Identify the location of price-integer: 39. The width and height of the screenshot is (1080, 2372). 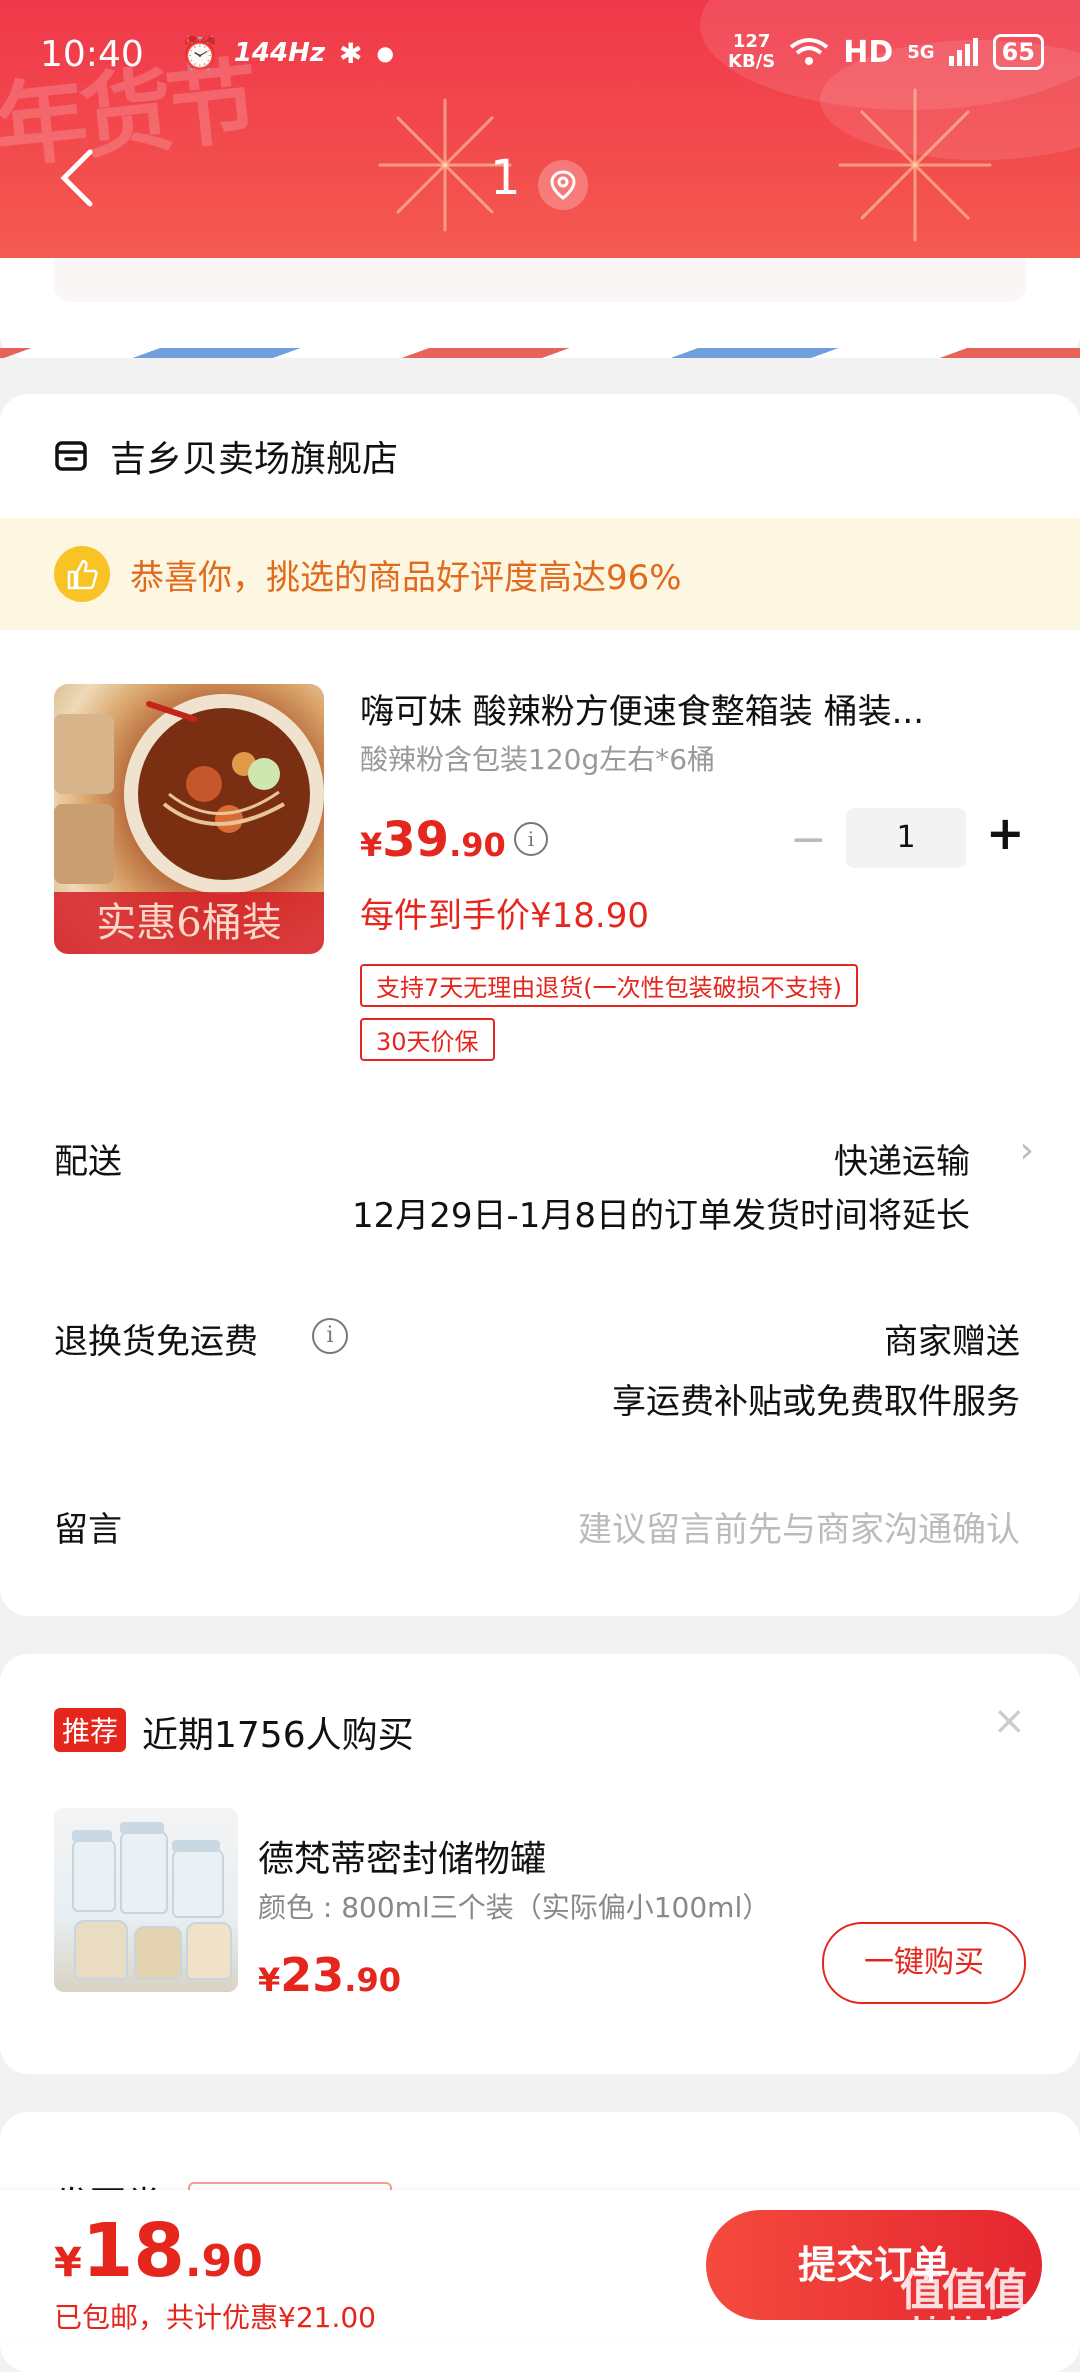
(416, 840).